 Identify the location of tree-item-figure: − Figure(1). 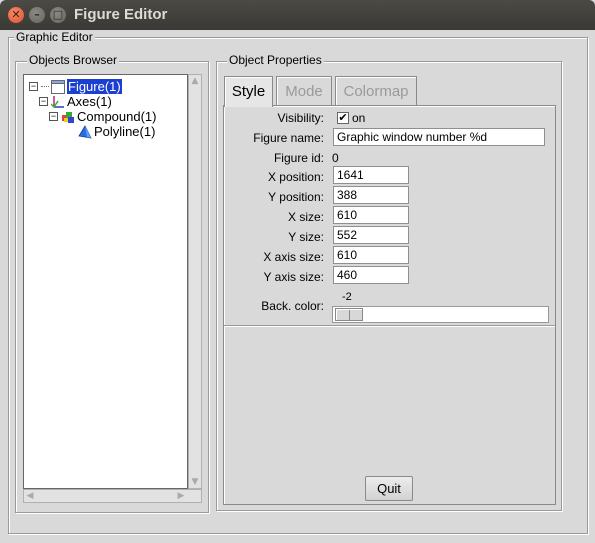
(76, 86).